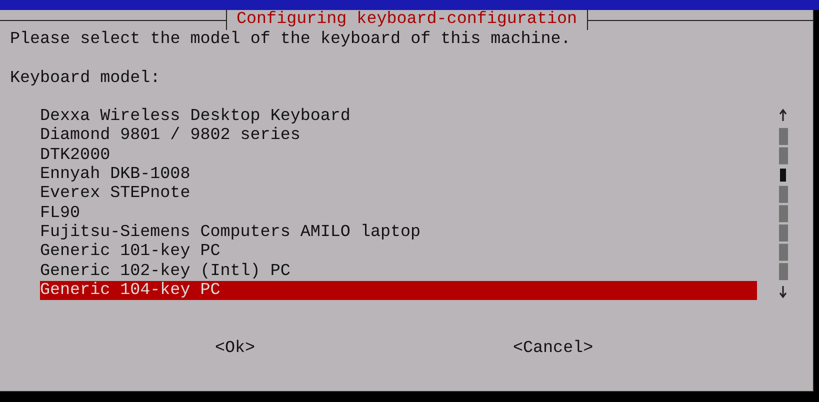  Describe the element at coordinates (398, 271) in the screenshot. I see `list-item: Generic 102-key (Intl) PC` at that location.